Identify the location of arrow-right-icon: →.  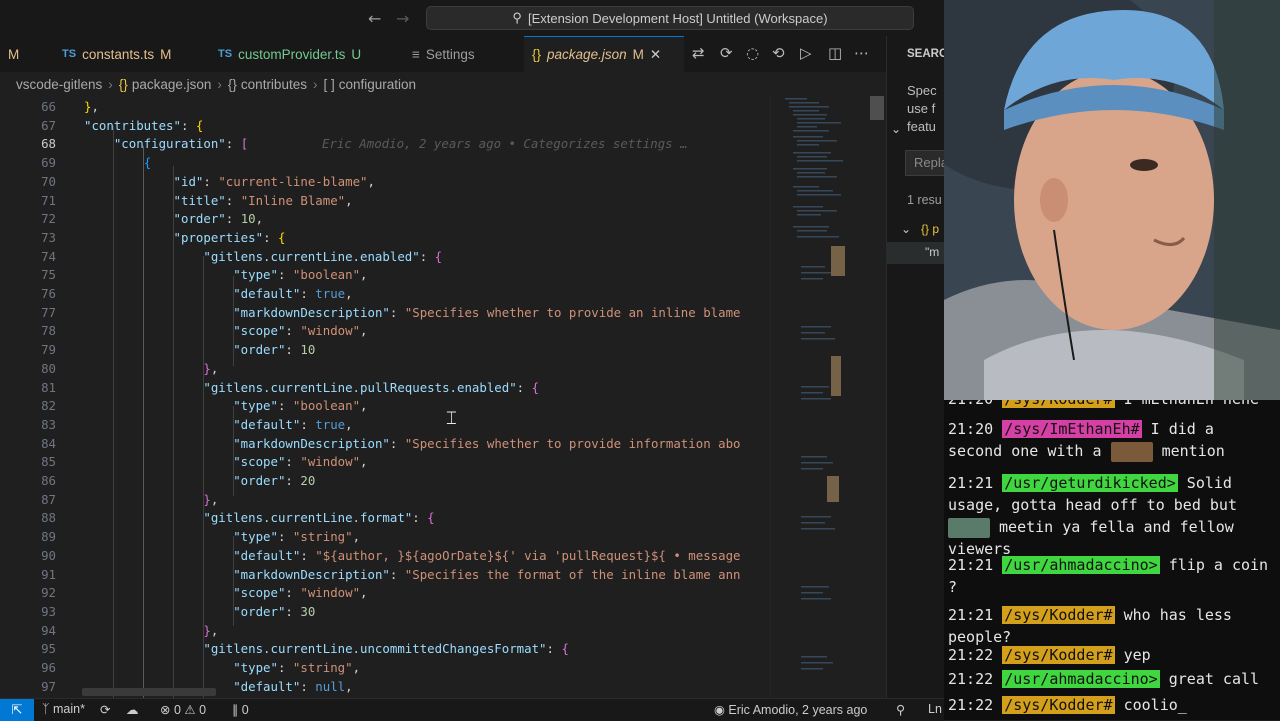
(402, 18).